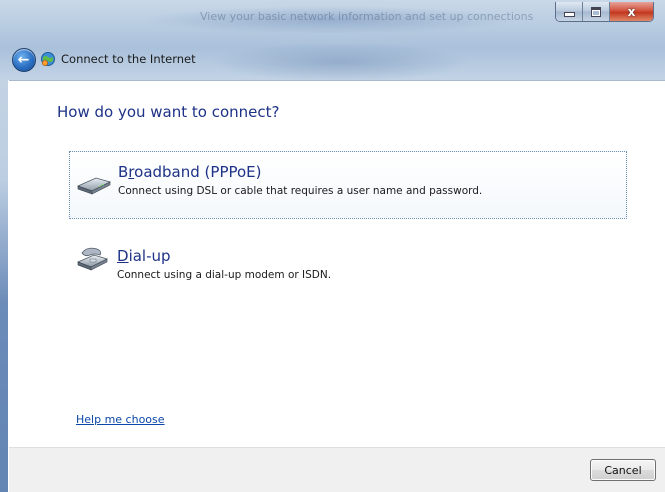 This screenshot has width=665, height=492. I want to click on back-arrow-icon: ←, so click(23, 59).